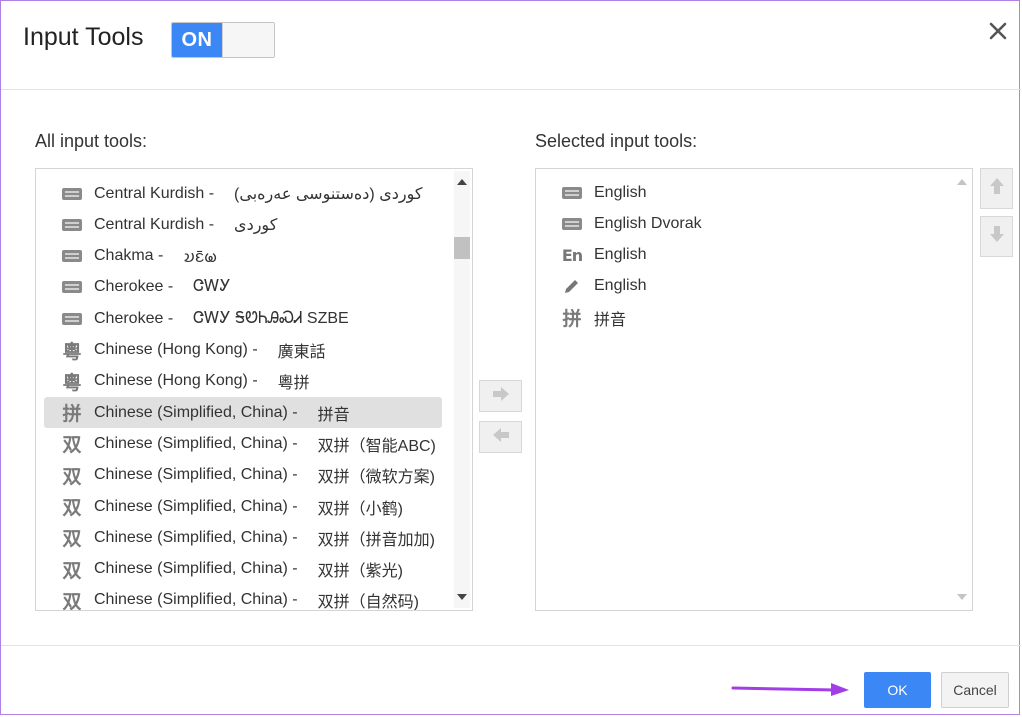 The image size is (1022, 717). I want to click on list-item-native-name: (کوردی (دەستنوسی عەرەبی, so click(328, 194).